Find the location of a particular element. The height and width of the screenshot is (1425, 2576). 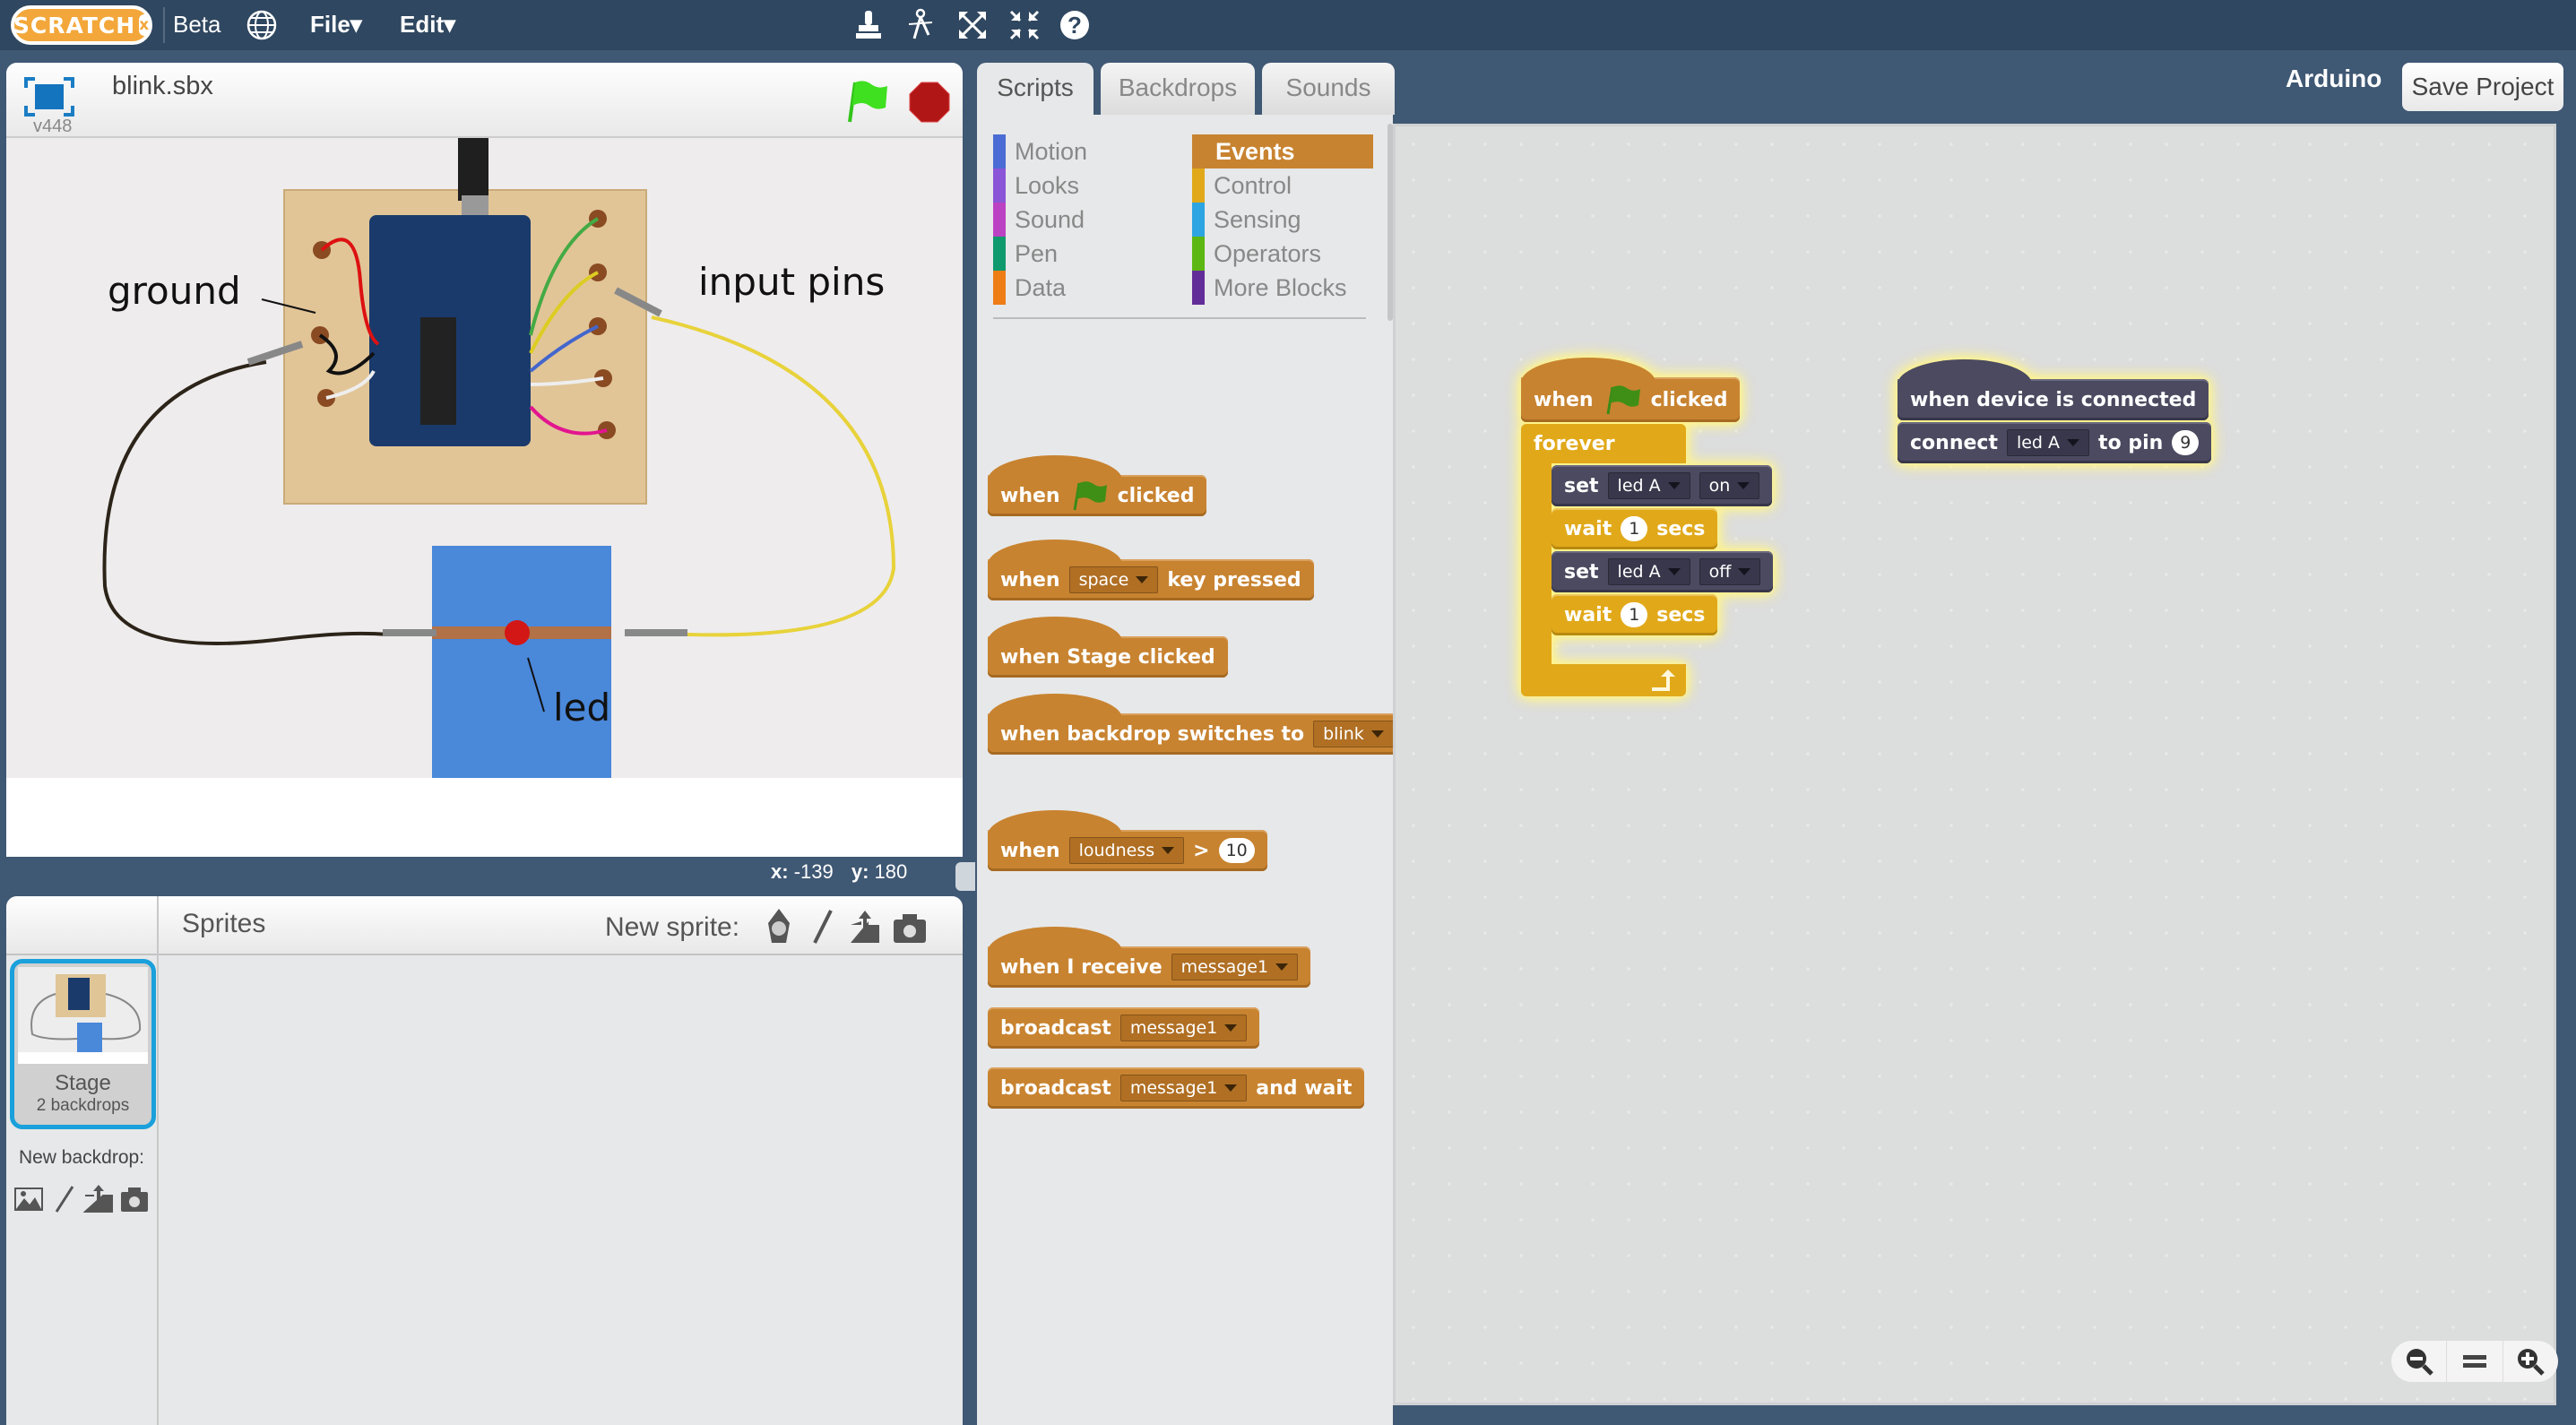

collapse-stage-button is located at coordinates (965, 876).